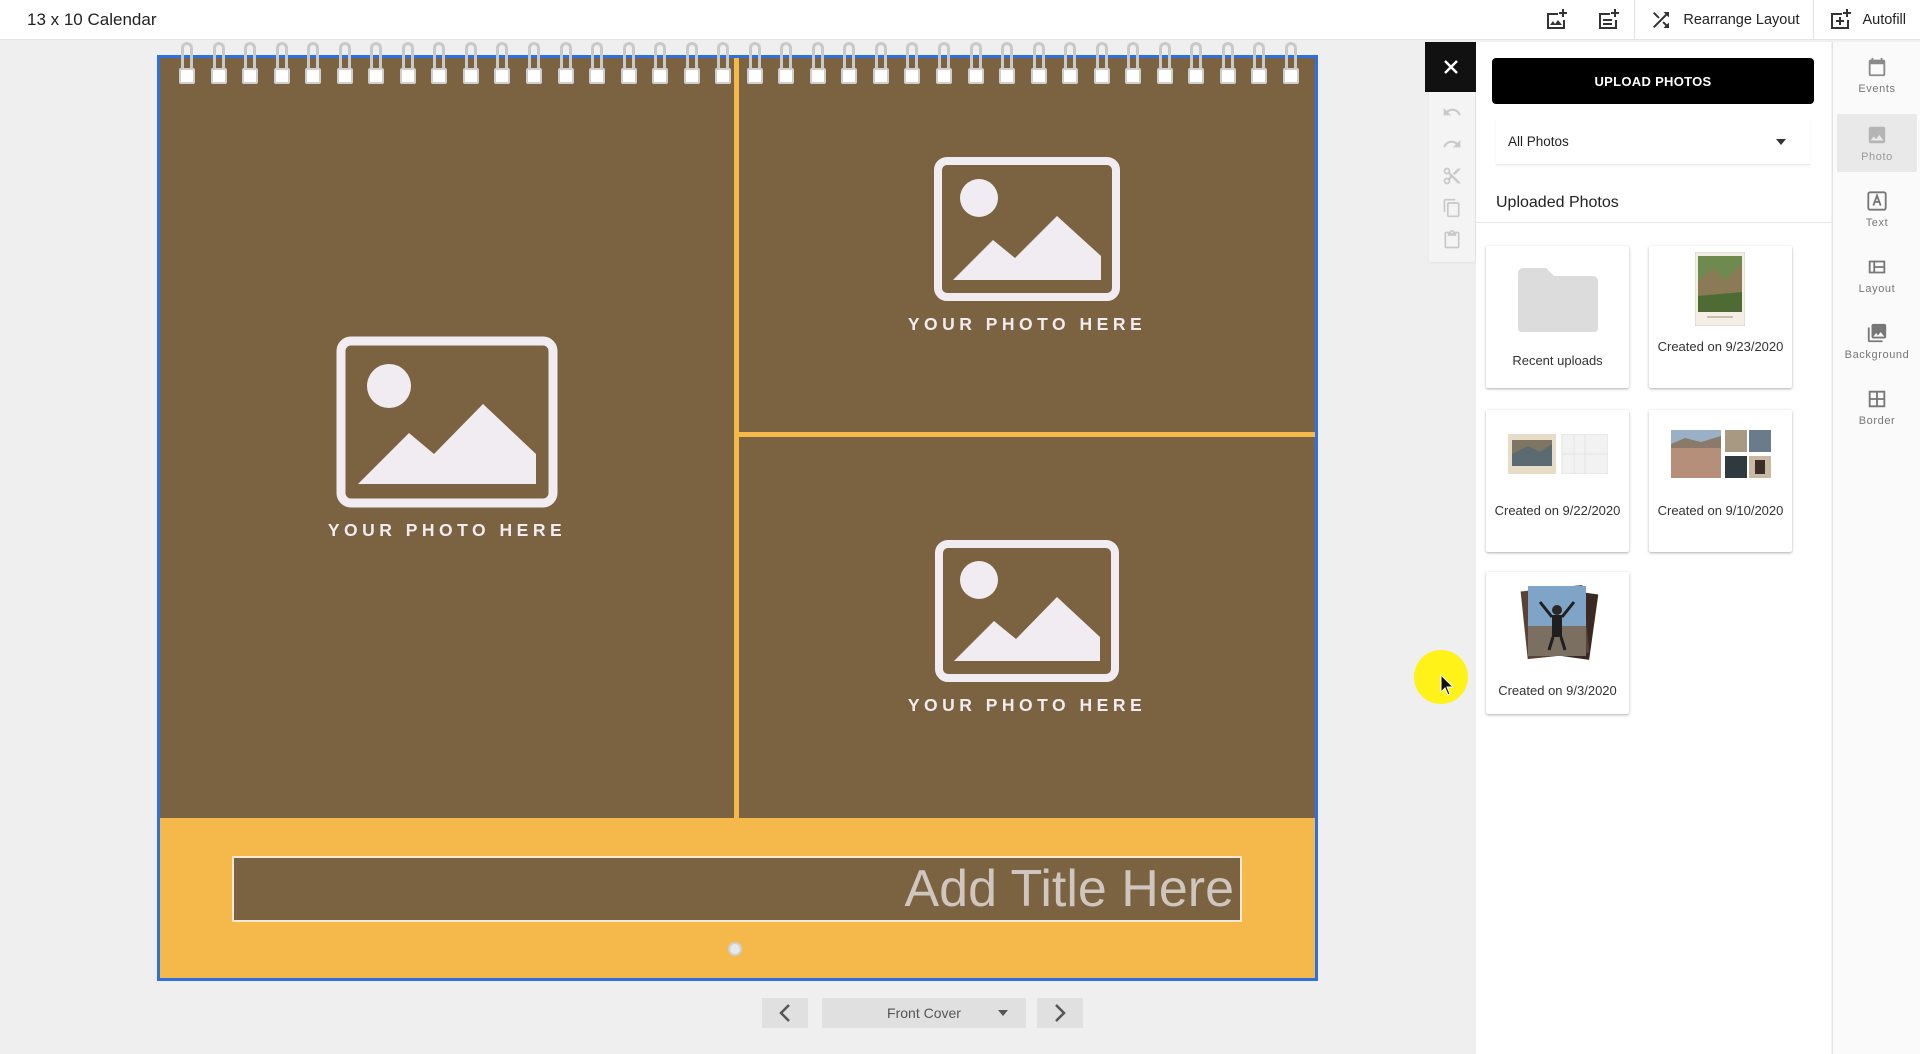 This screenshot has width=1920, height=1054. I want to click on rail-item-photo: Photo, so click(1877, 143).